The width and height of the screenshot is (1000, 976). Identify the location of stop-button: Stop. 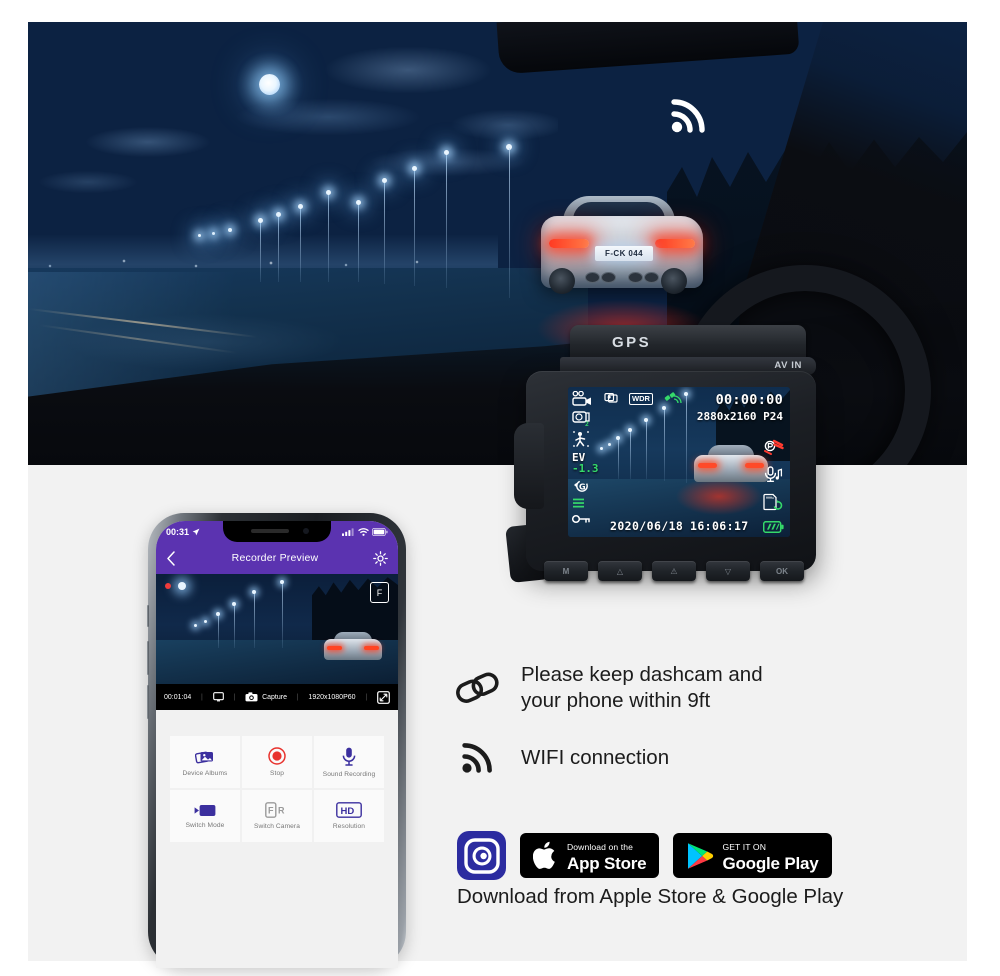
(277, 762).